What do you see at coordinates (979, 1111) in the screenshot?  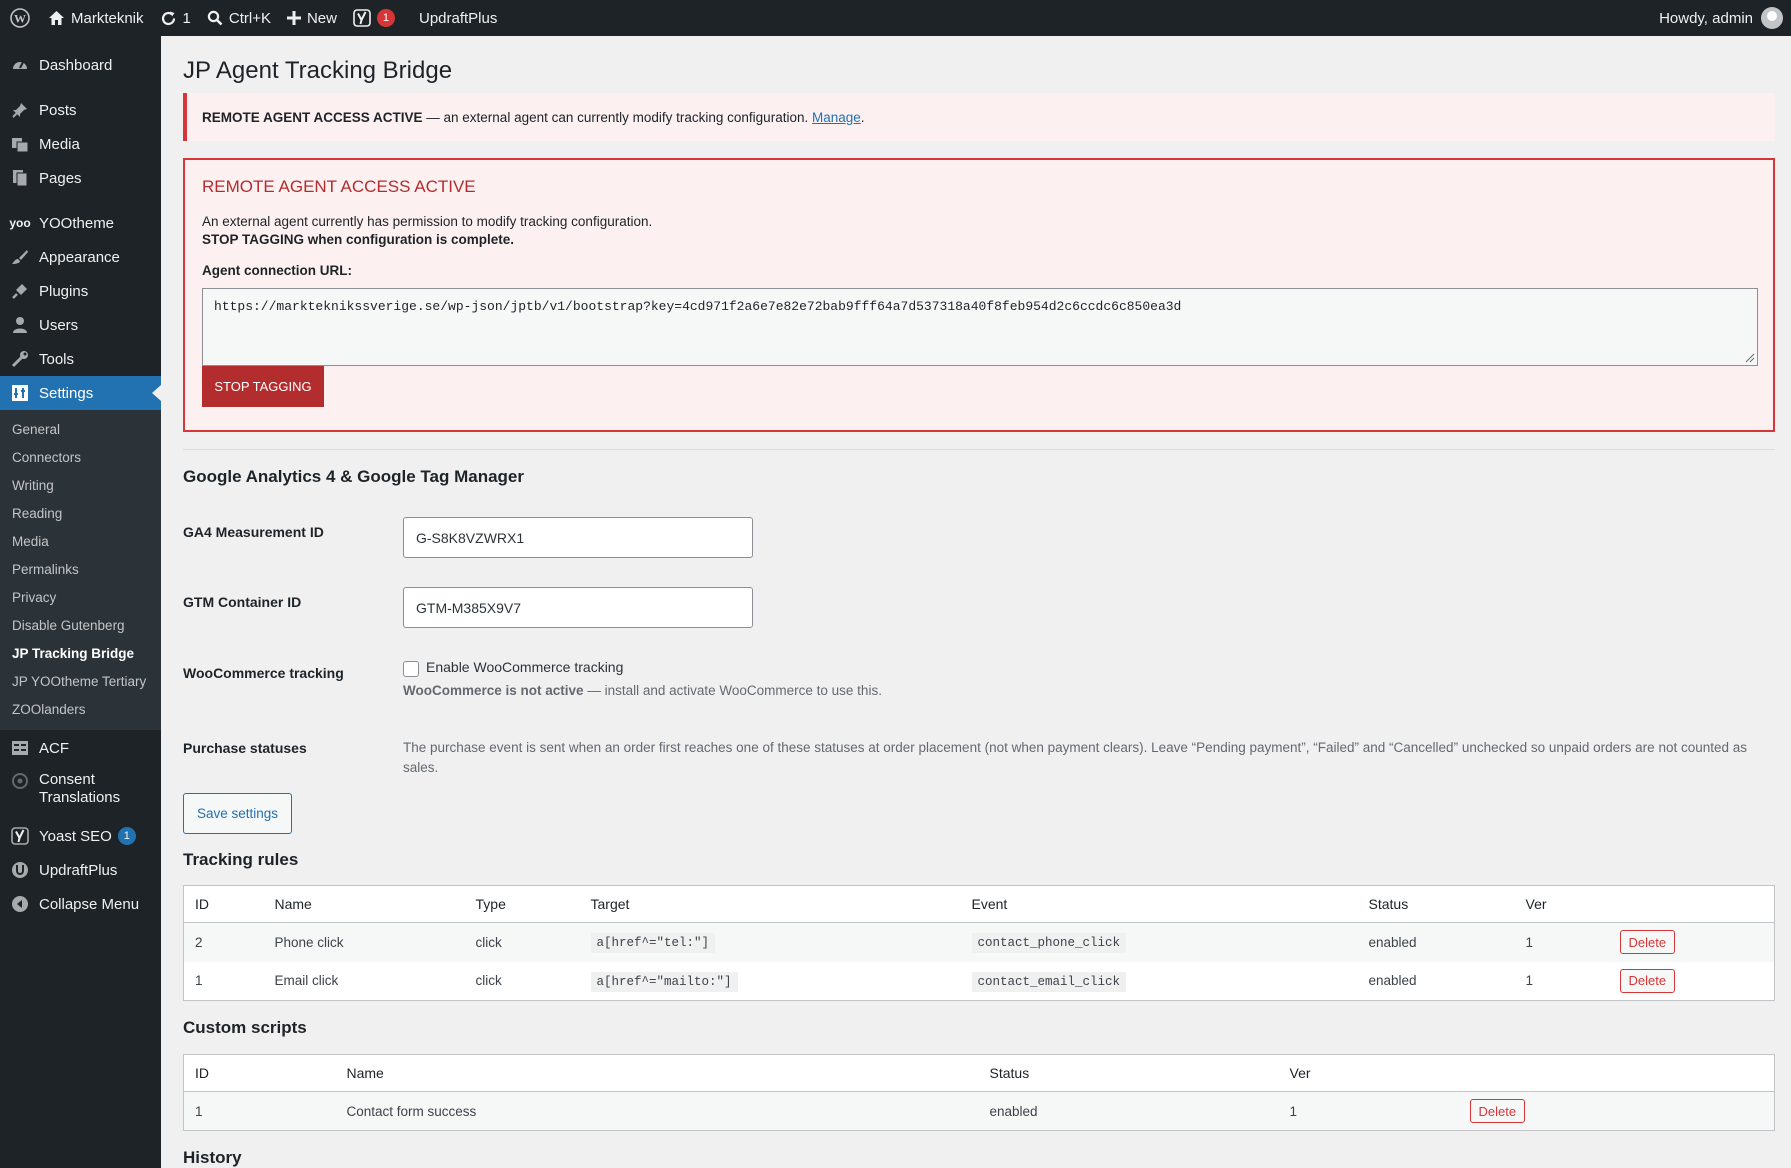 I see `table-row: 1 Contact form success enabled 1 Delete` at bounding box center [979, 1111].